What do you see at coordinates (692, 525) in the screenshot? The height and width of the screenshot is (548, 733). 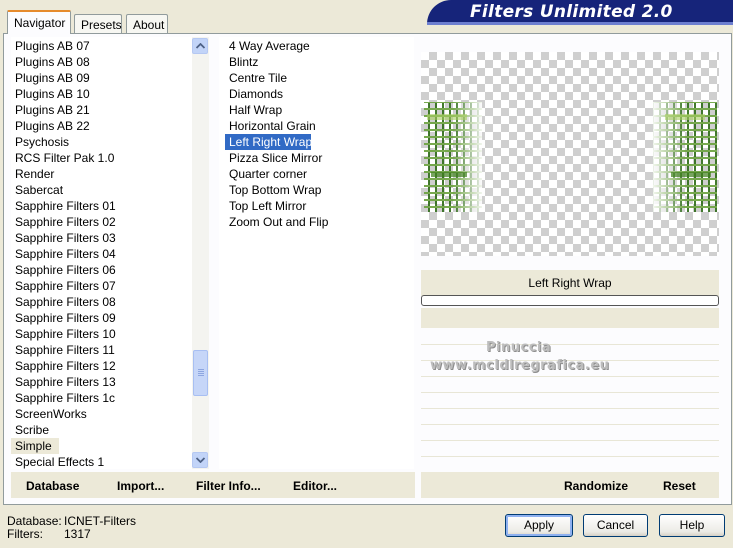 I see `help-button: Help` at bounding box center [692, 525].